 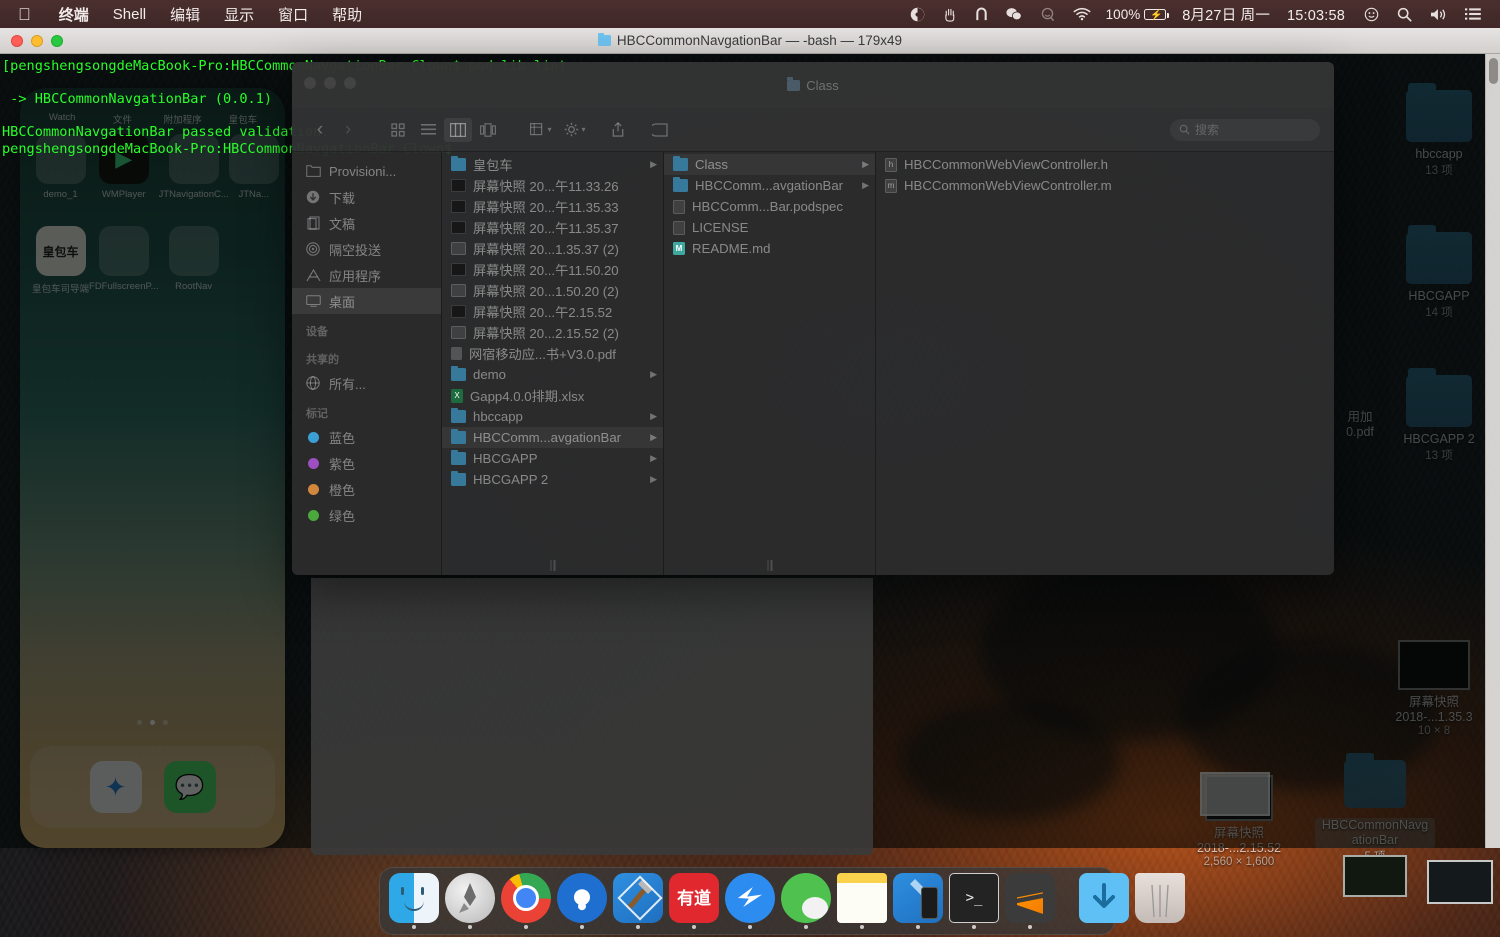 What do you see at coordinates (918, 901) in the screenshot?
I see `dock-item-simulator` at bounding box center [918, 901].